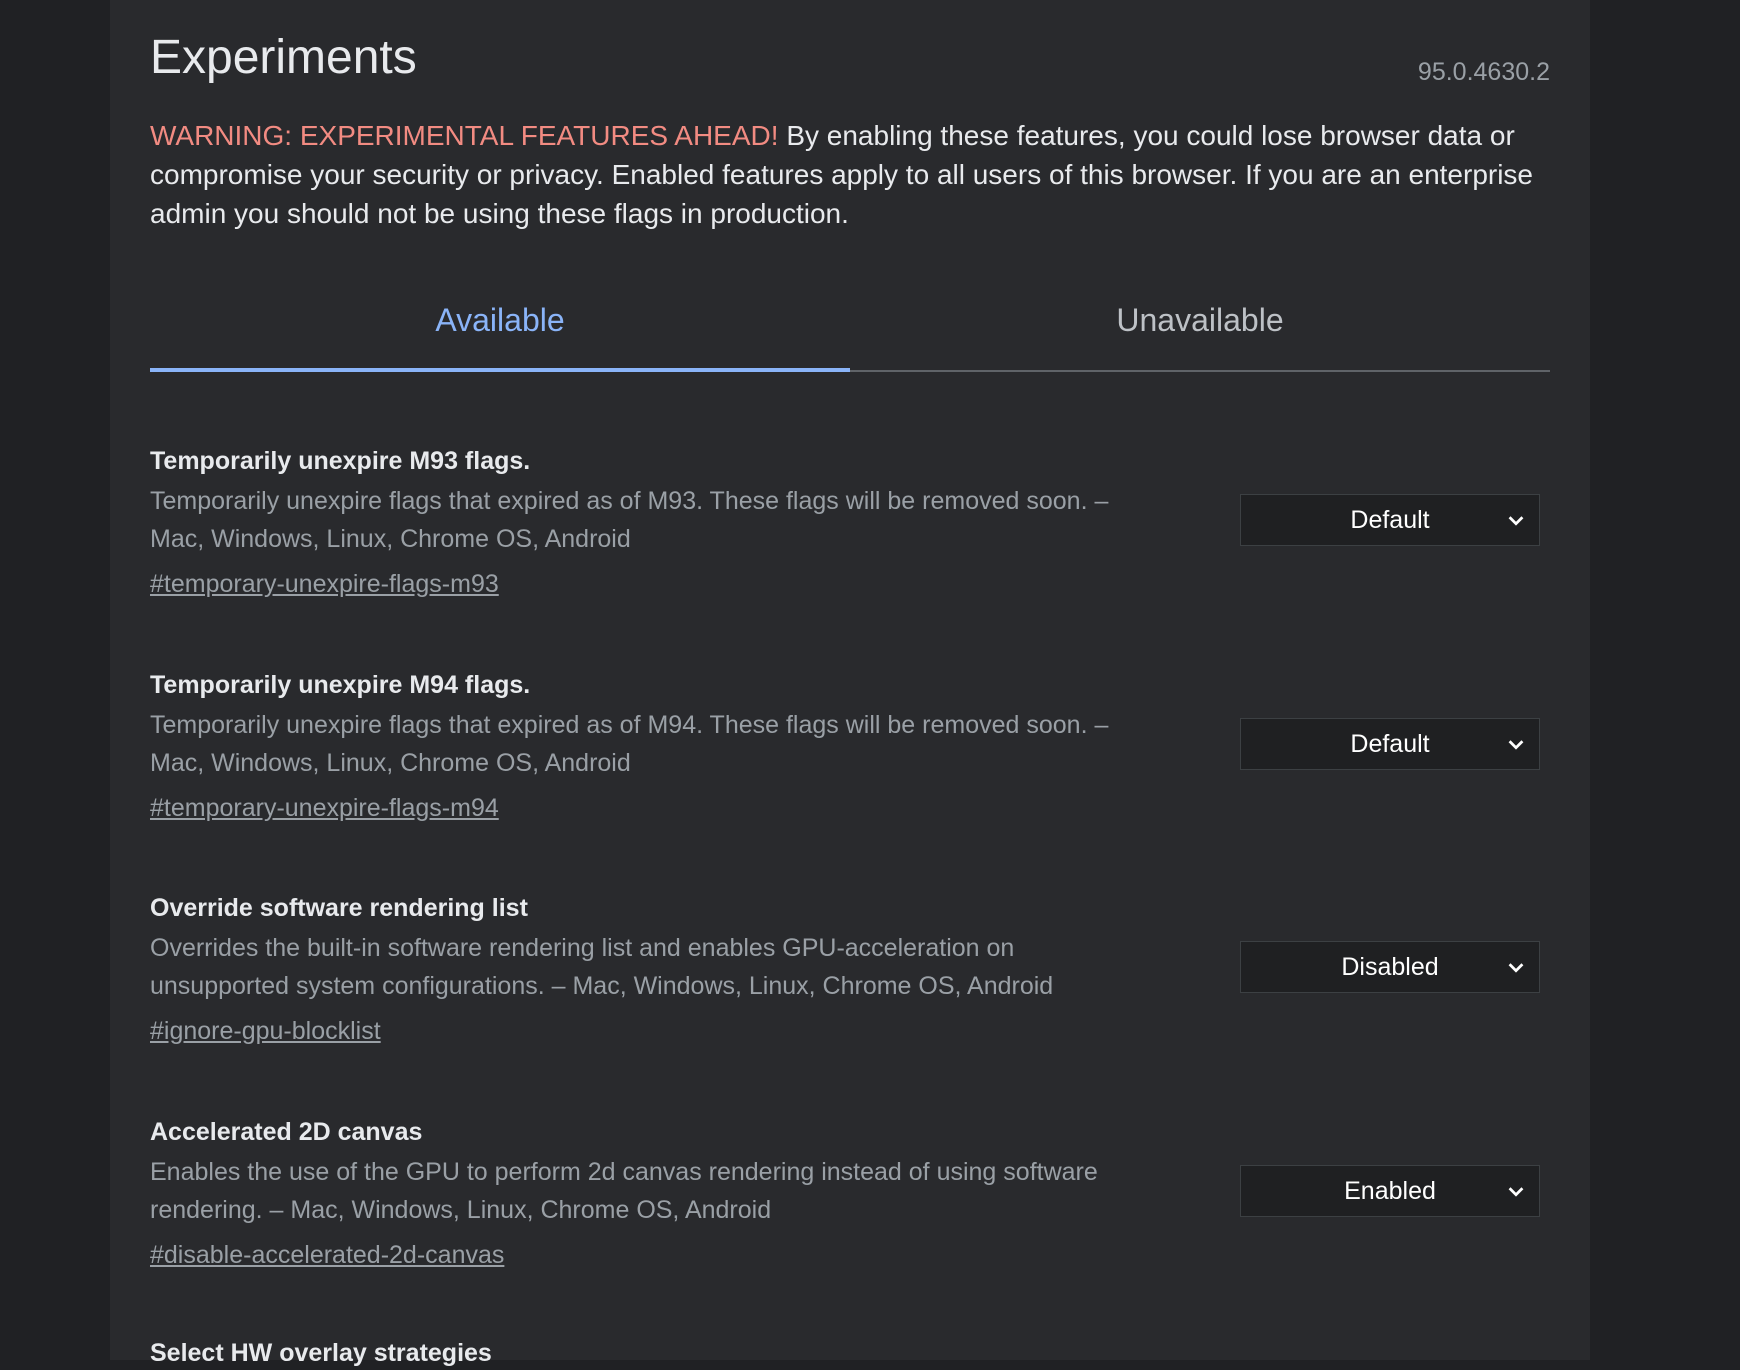 This screenshot has height=1370, width=1740. I want to click on flag-title: Select HW overlay strategies, so click(321, 1353).